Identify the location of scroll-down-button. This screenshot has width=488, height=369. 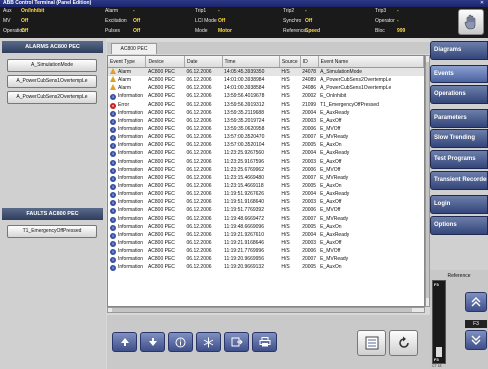
(152, 342).